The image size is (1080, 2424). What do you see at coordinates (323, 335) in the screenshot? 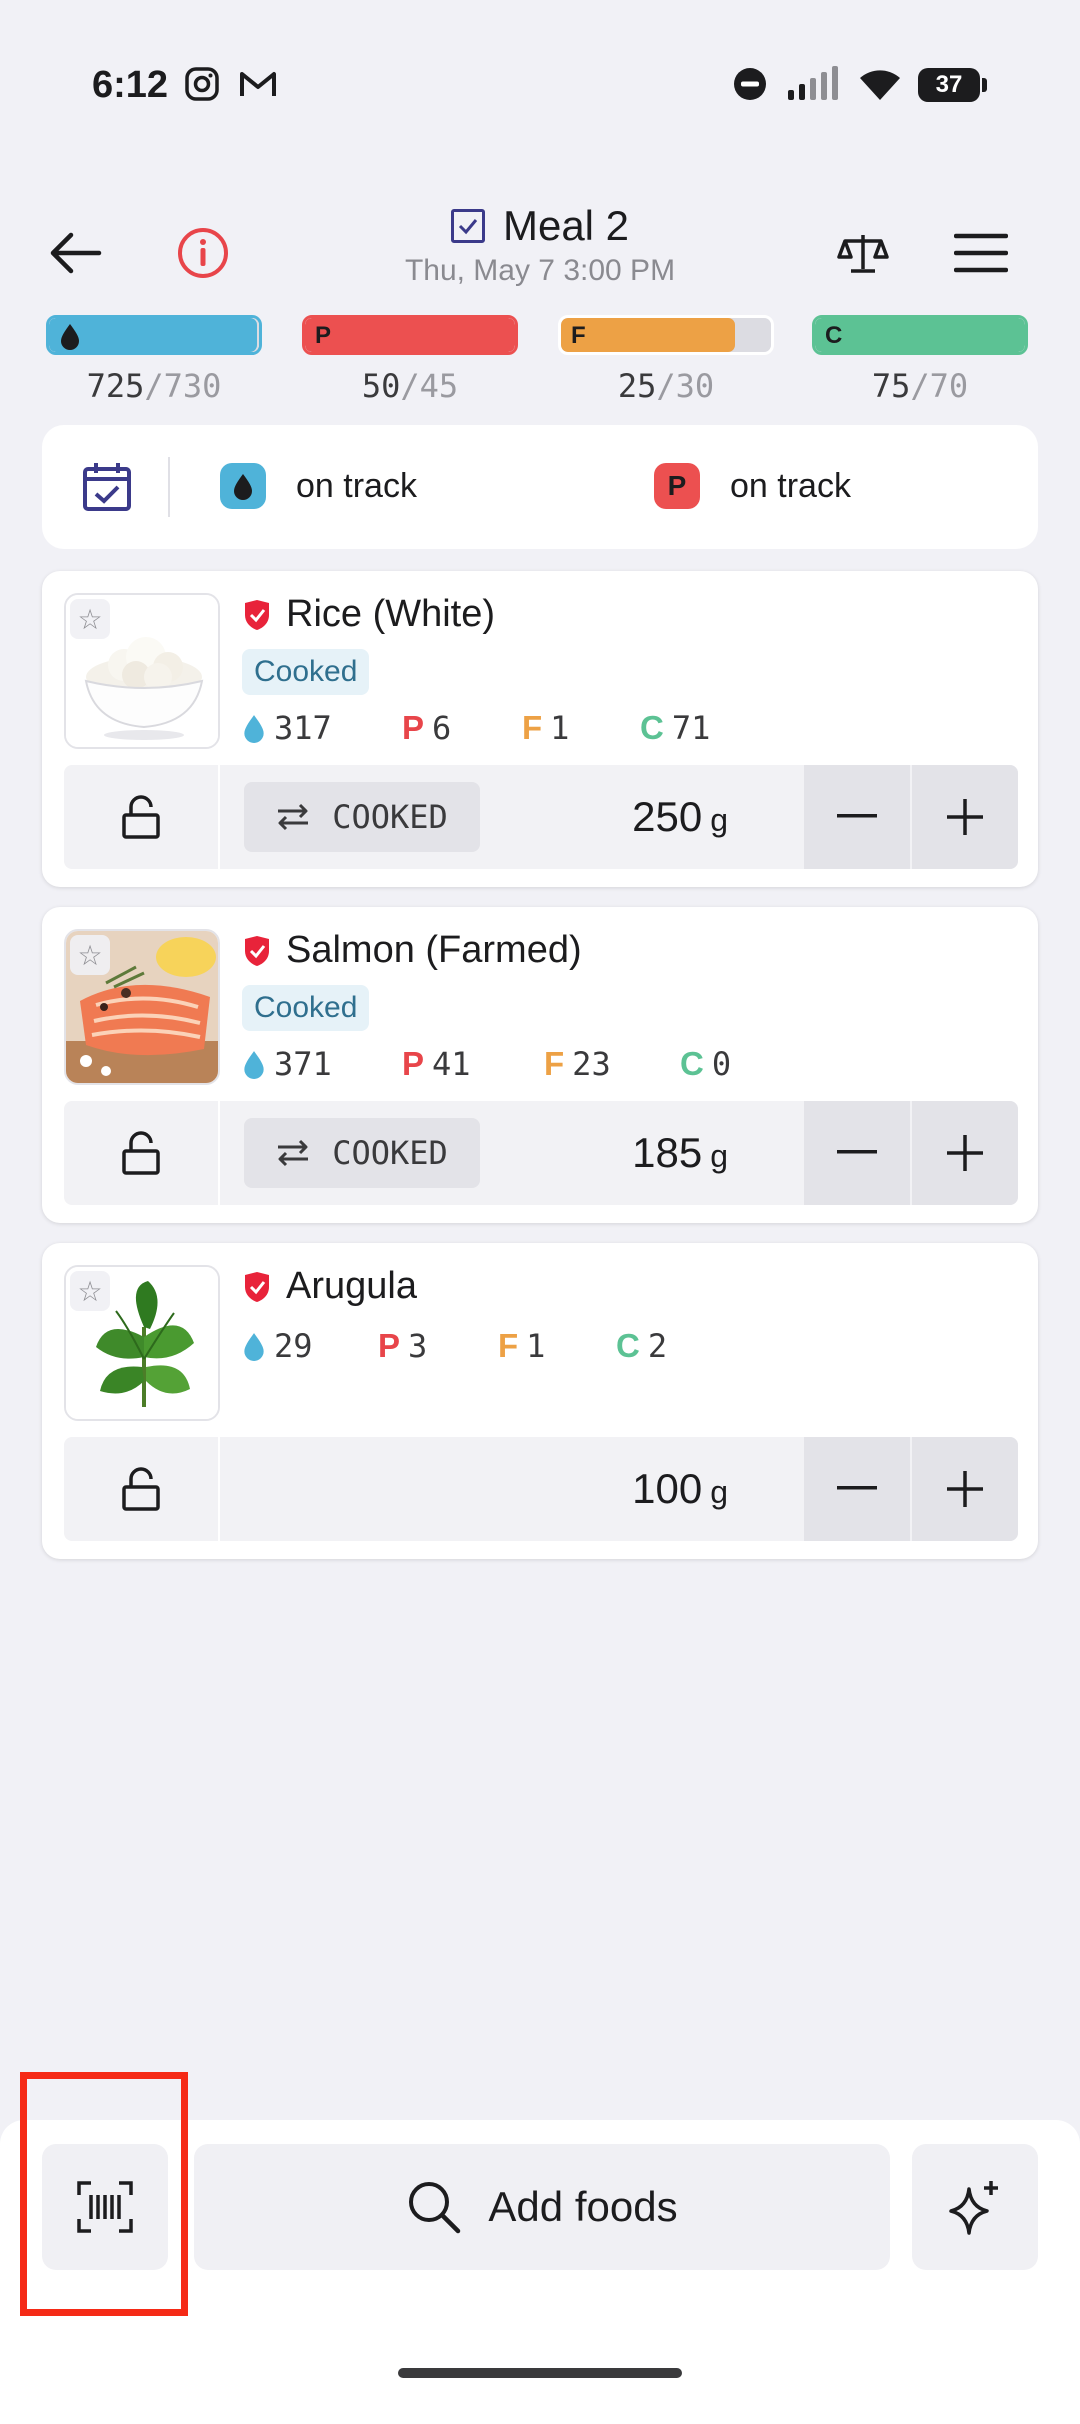
I see `protein-letter: P` at bounding box center [323, 335].